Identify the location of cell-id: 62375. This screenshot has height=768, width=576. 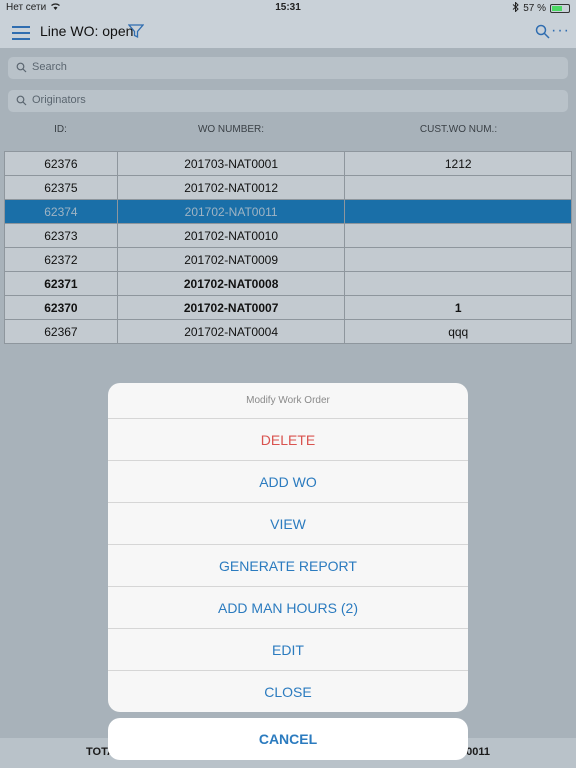
(61, 187).